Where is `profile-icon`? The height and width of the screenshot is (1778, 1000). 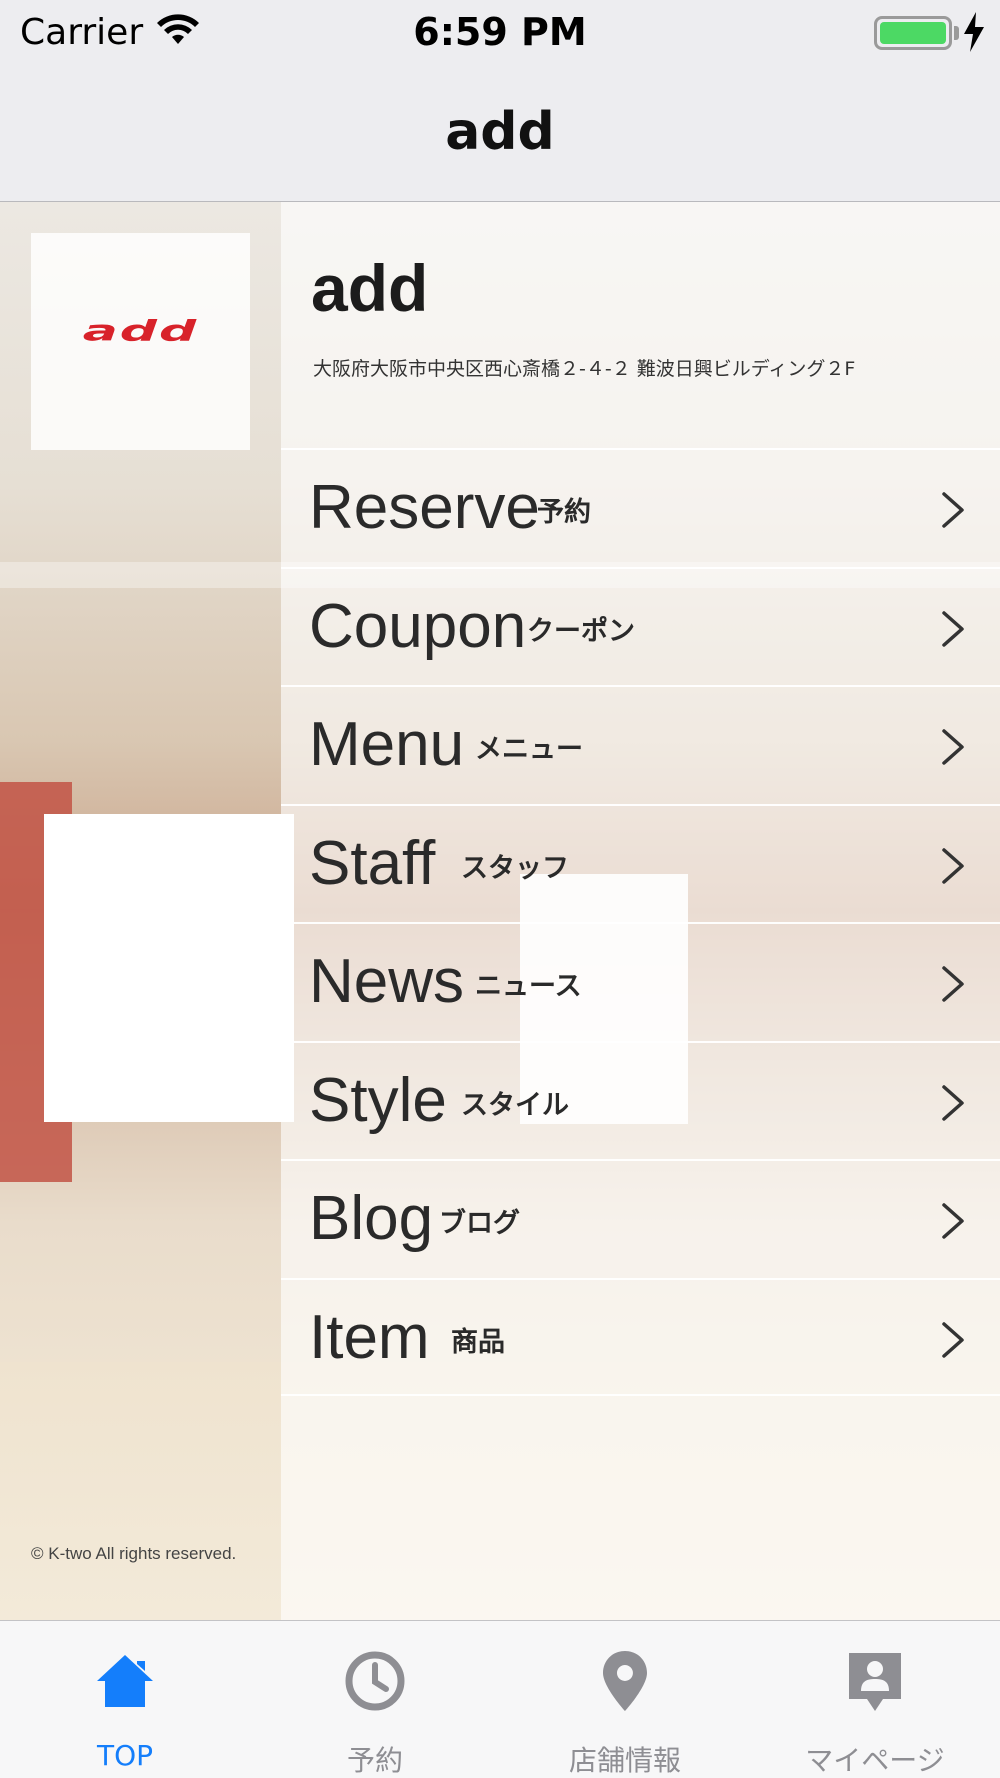 profile-icon is located at coordinates (875, 1682).